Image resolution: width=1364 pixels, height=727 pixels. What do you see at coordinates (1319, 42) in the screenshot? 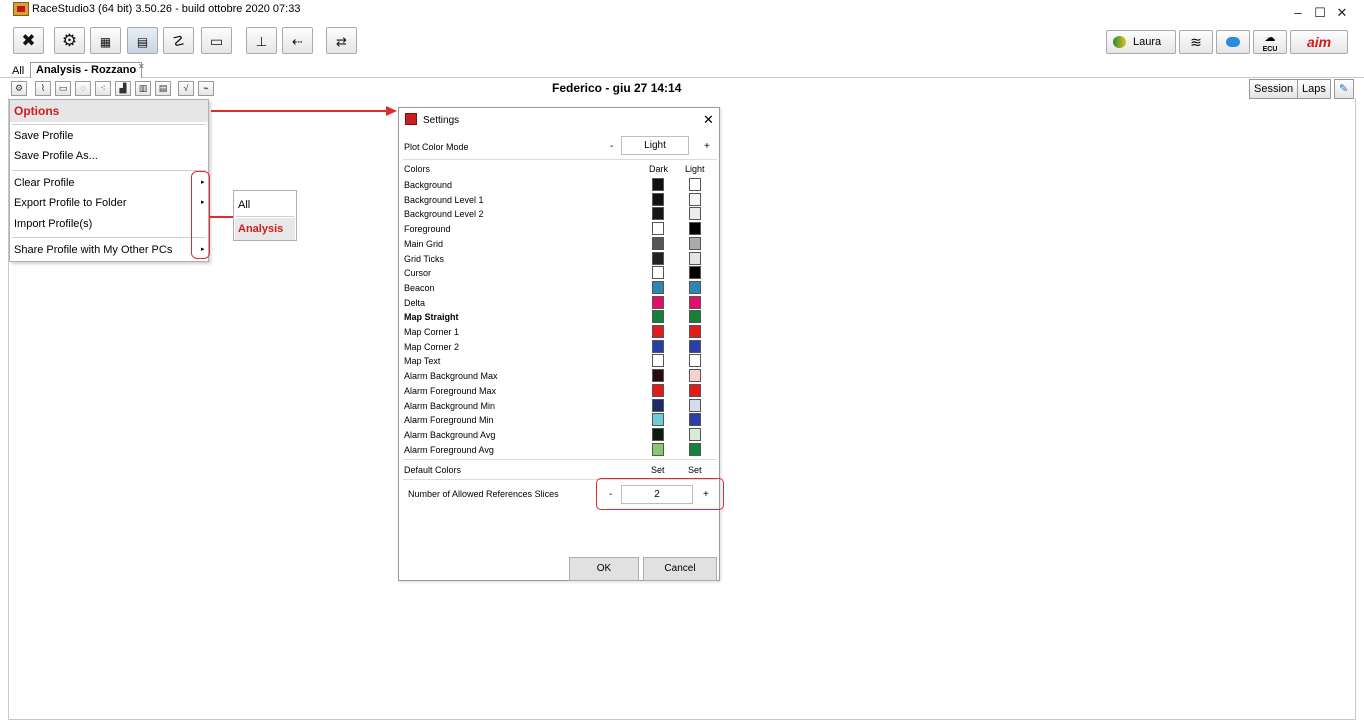
I see `aim-logo-button: aim` at bounding box center [1319, 42].